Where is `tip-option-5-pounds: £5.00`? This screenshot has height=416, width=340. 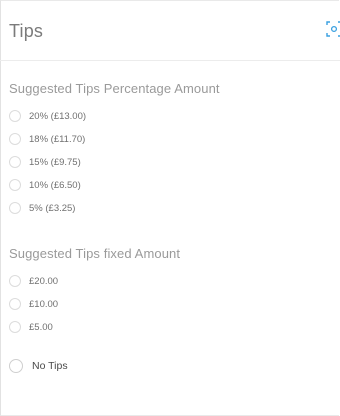
tip-option-5-pounds: £5.00 is located at coordinates (31, 327).